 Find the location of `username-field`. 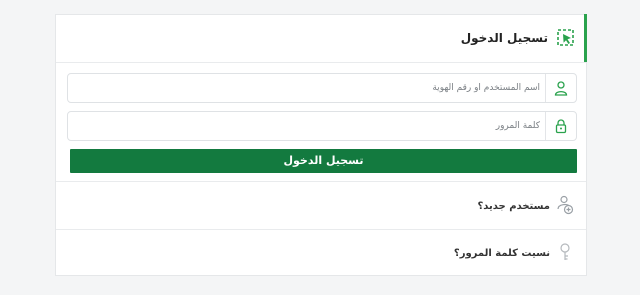

username-field is located at coordinates (322, 88).